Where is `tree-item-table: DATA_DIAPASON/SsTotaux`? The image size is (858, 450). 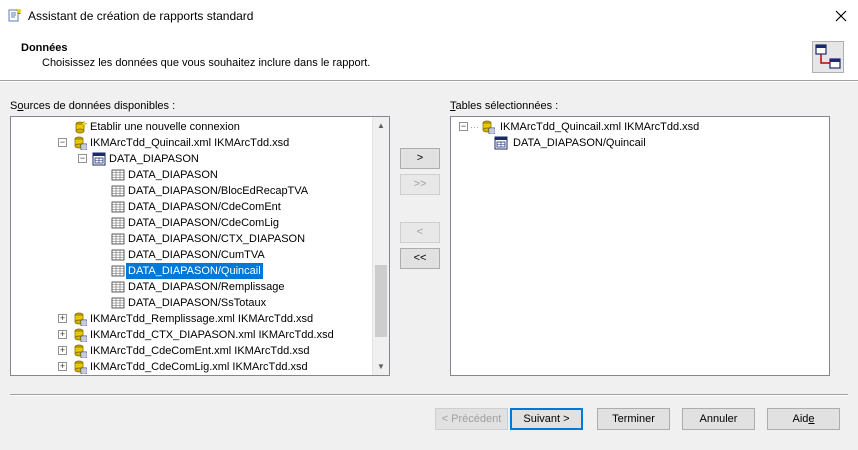
tree-item-table: DATA_DIAPASON/SsTotaux is located at coordinates (191, 303).